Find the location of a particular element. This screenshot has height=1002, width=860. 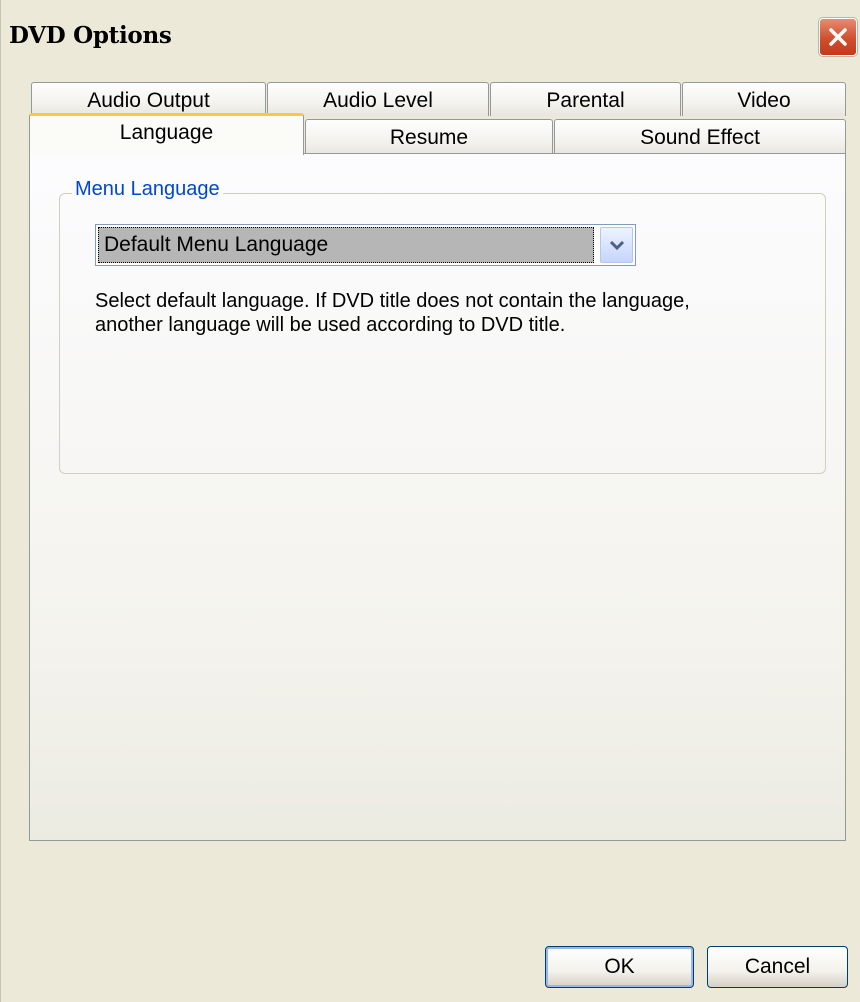

window-title: DVD Options is located at coordinates (90, 35).